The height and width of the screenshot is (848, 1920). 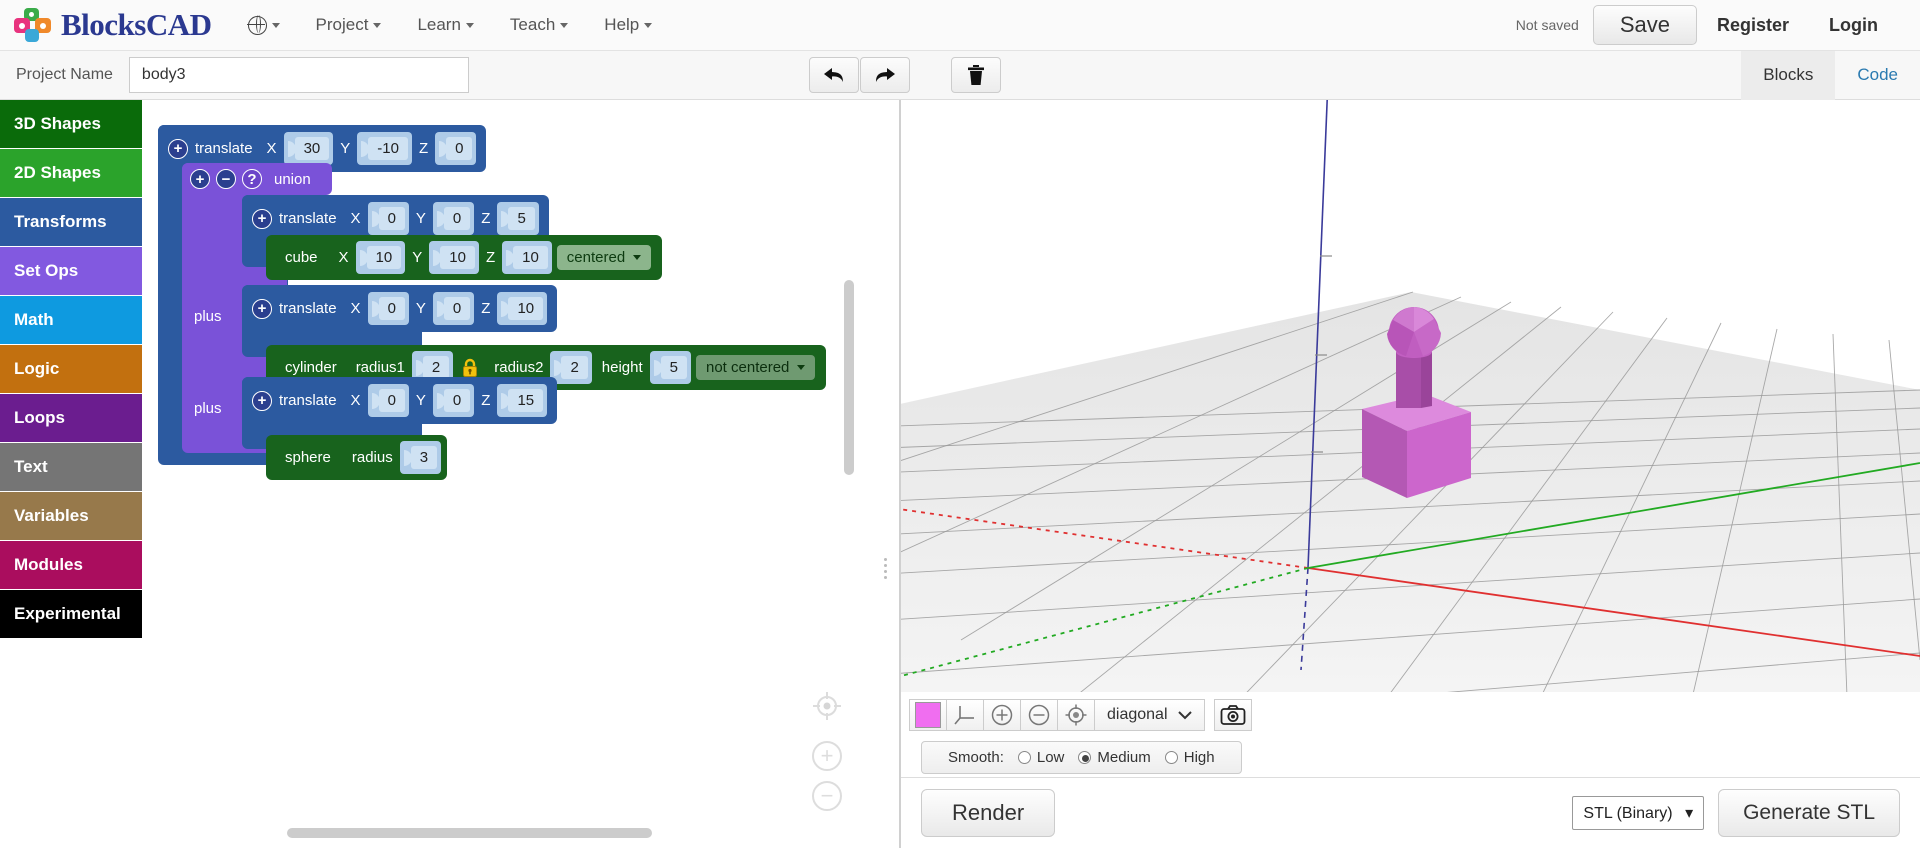 I want to click on workspace-resize-grip, so click(x=887, y=570).